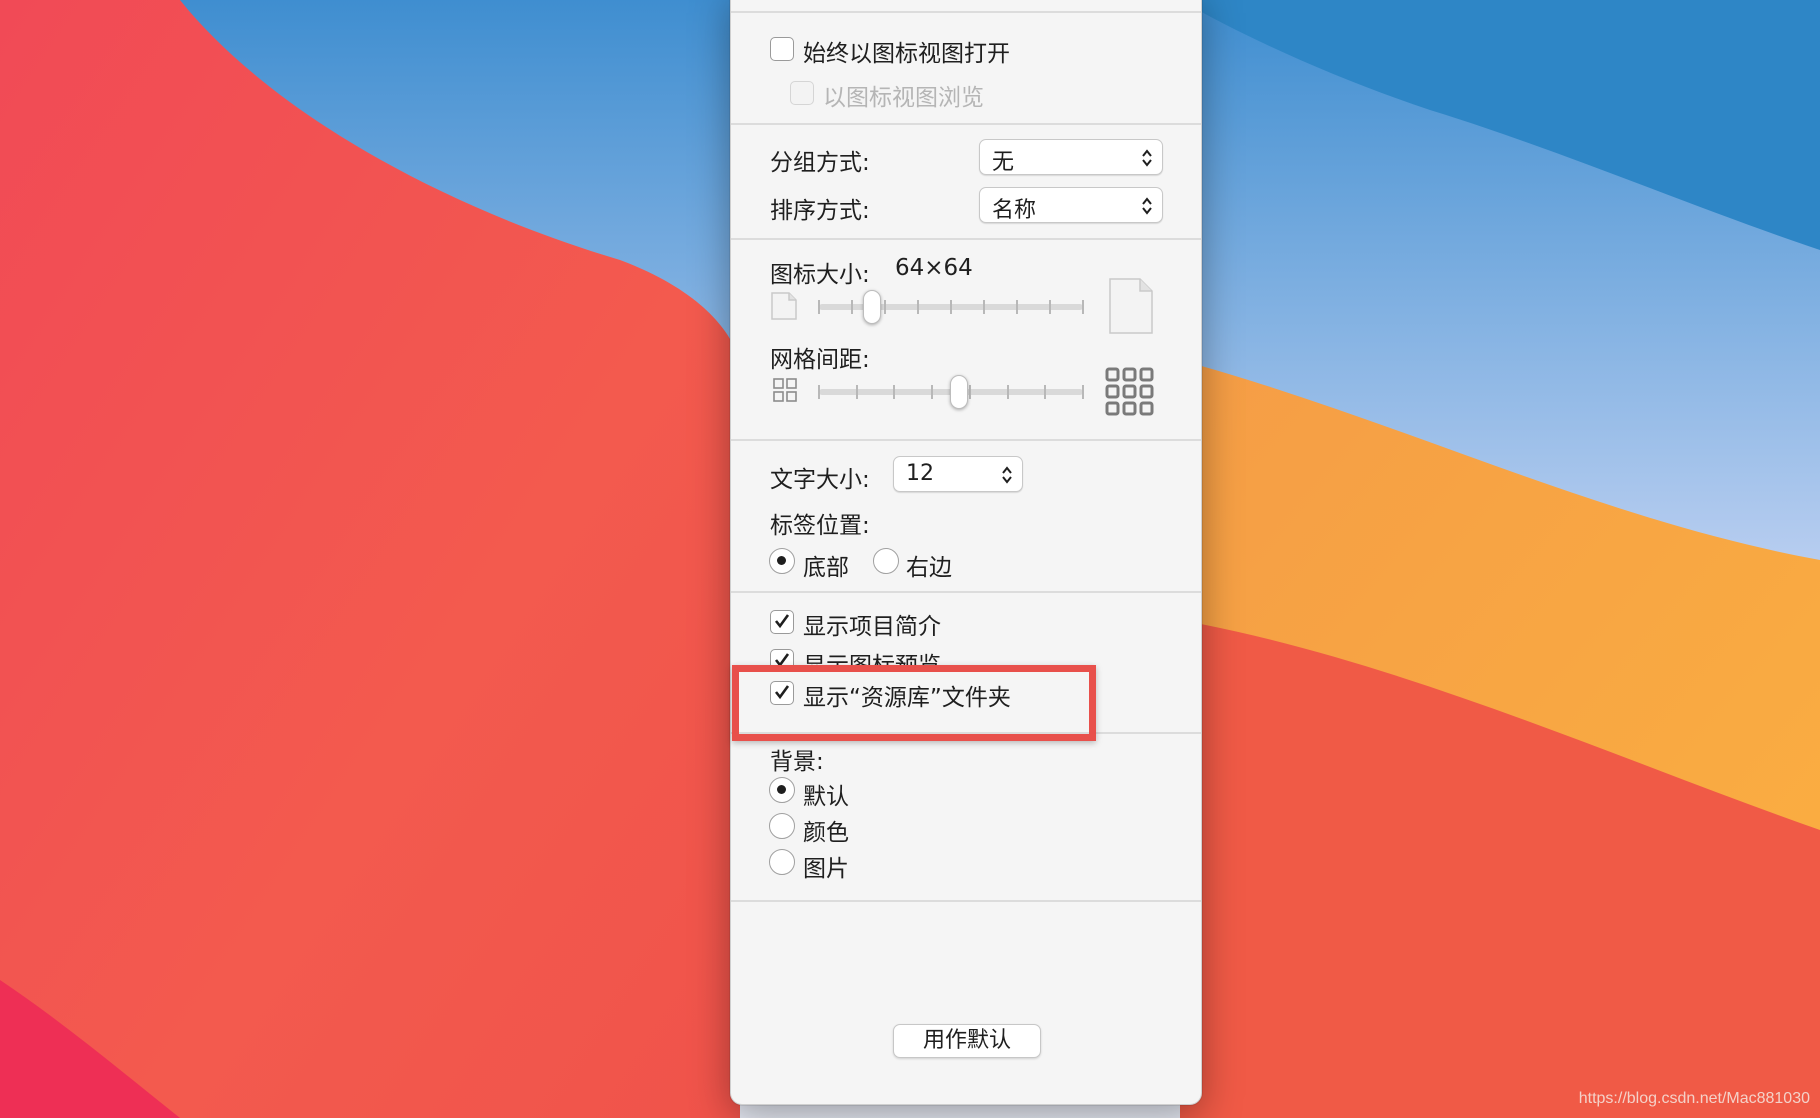  What do you see at coordinates (1129, 391) in the screenshot?
I see `large-grid-icon` at bounding box center [1129, 391].